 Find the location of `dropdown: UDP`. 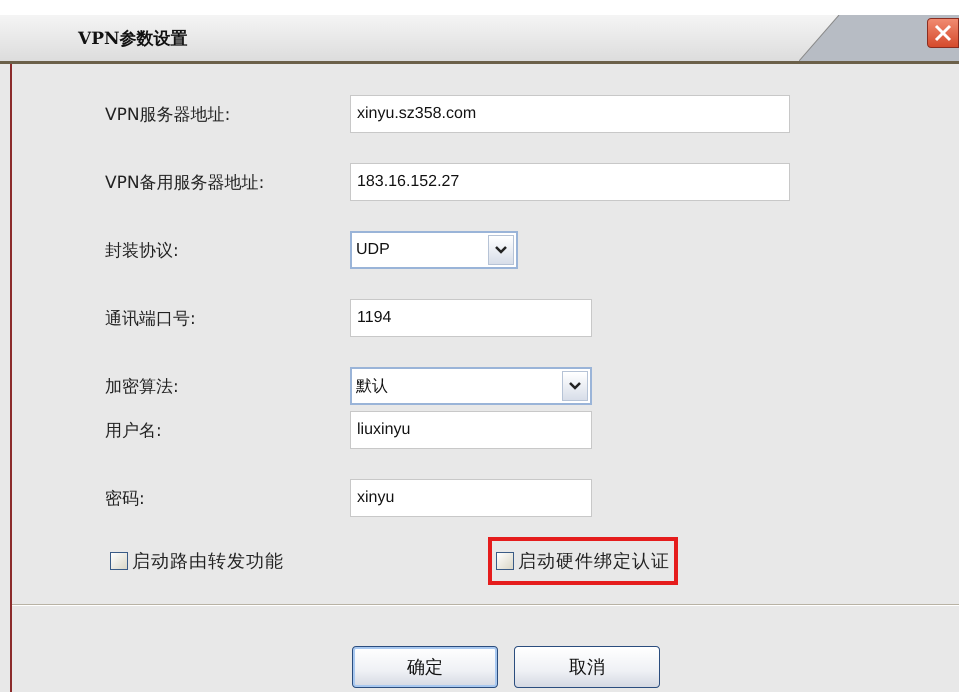

dropdown: UDP is located at coordinates (434, 250).